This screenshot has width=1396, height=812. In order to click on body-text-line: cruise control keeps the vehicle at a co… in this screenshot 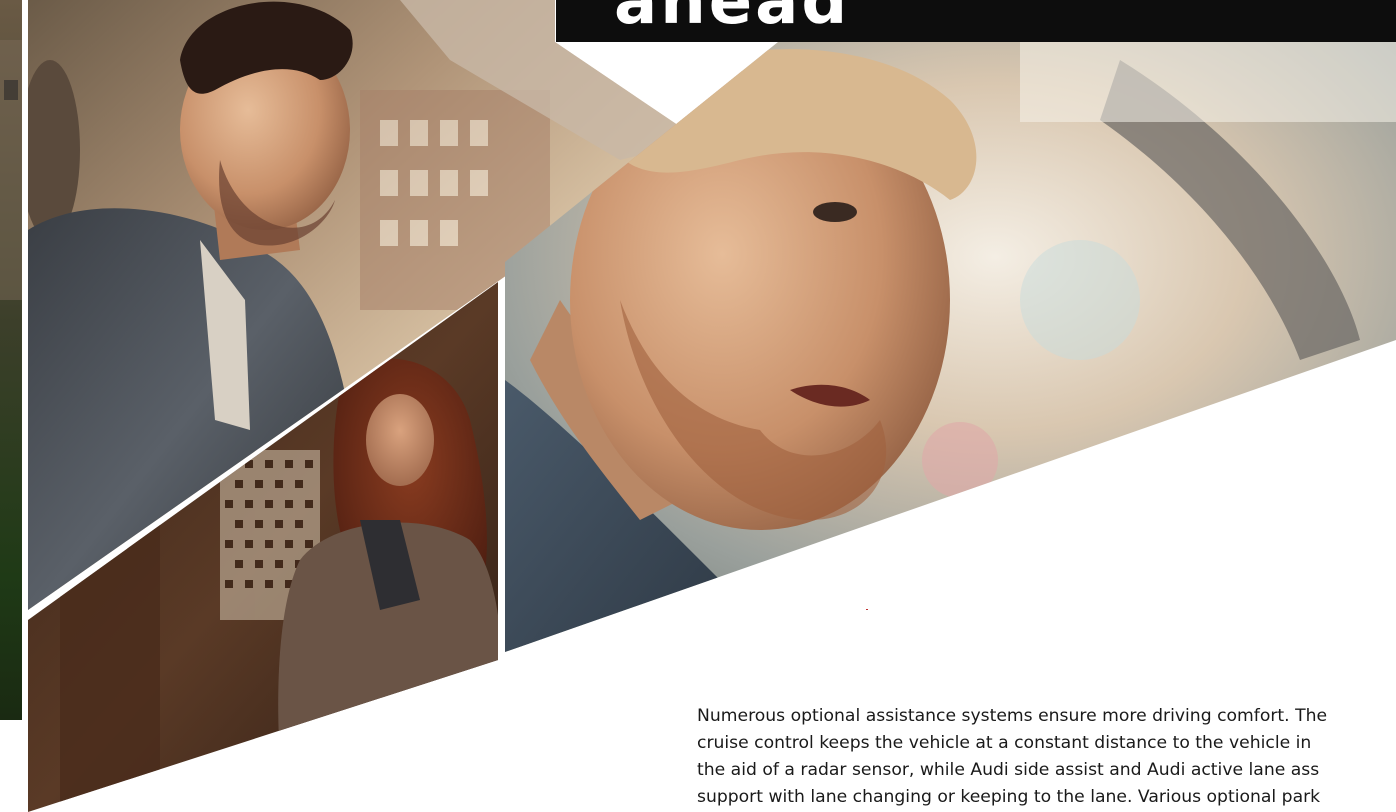, I will do `click(1004, 743)`.